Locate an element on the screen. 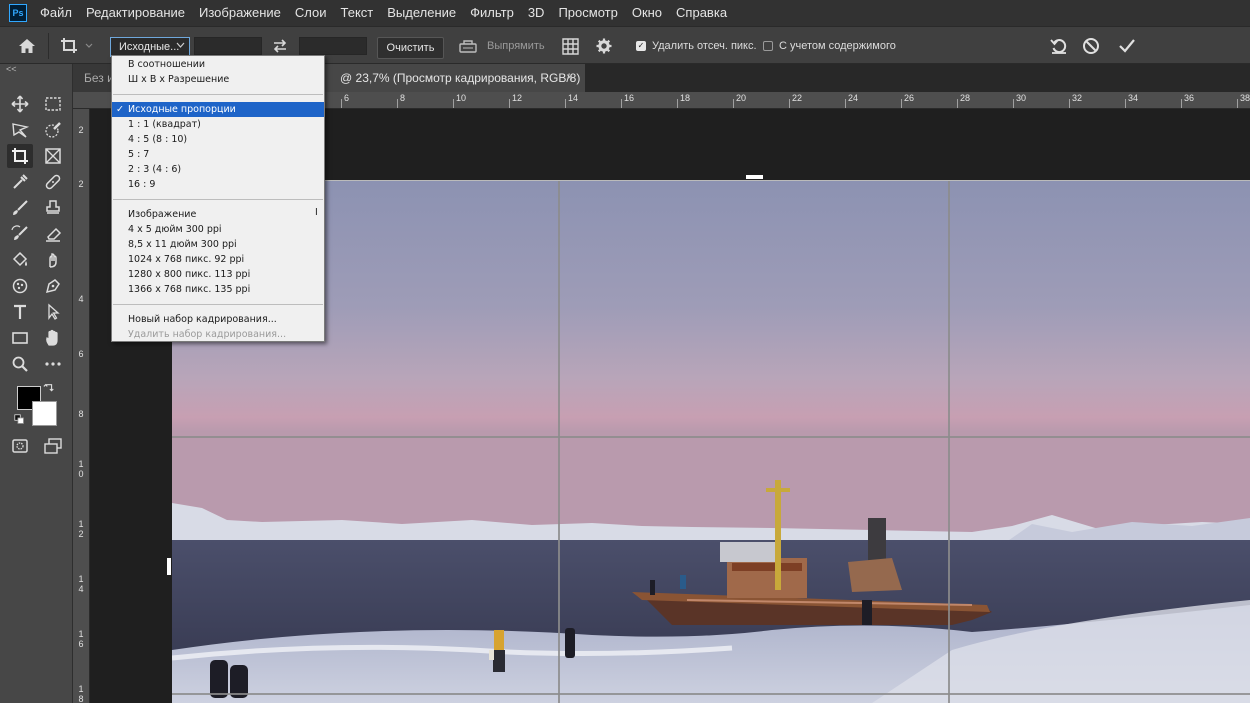 The height and width of the screenshot is (703, 1250). menu-edit: Редактирование is located at coordinates (135, 13).